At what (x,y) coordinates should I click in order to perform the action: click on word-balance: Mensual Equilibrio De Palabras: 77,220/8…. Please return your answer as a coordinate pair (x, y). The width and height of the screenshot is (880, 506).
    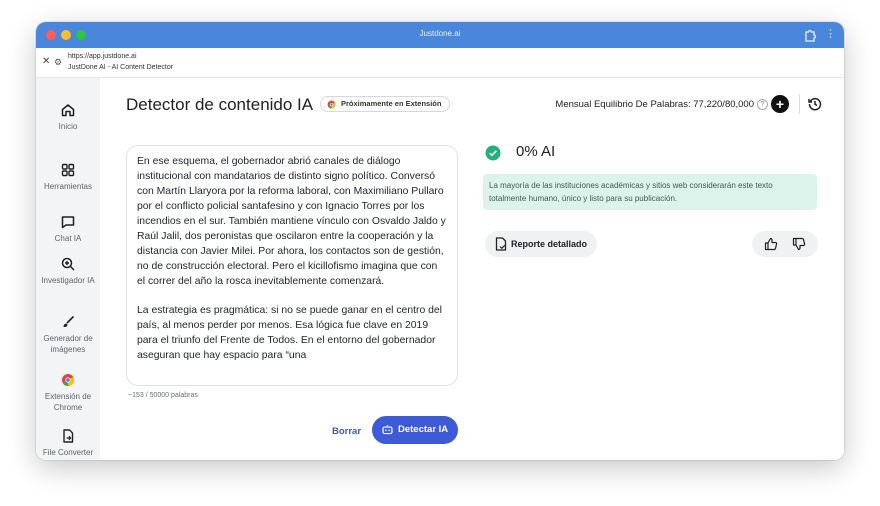
    Looking at the image, I should click on (654, 104).